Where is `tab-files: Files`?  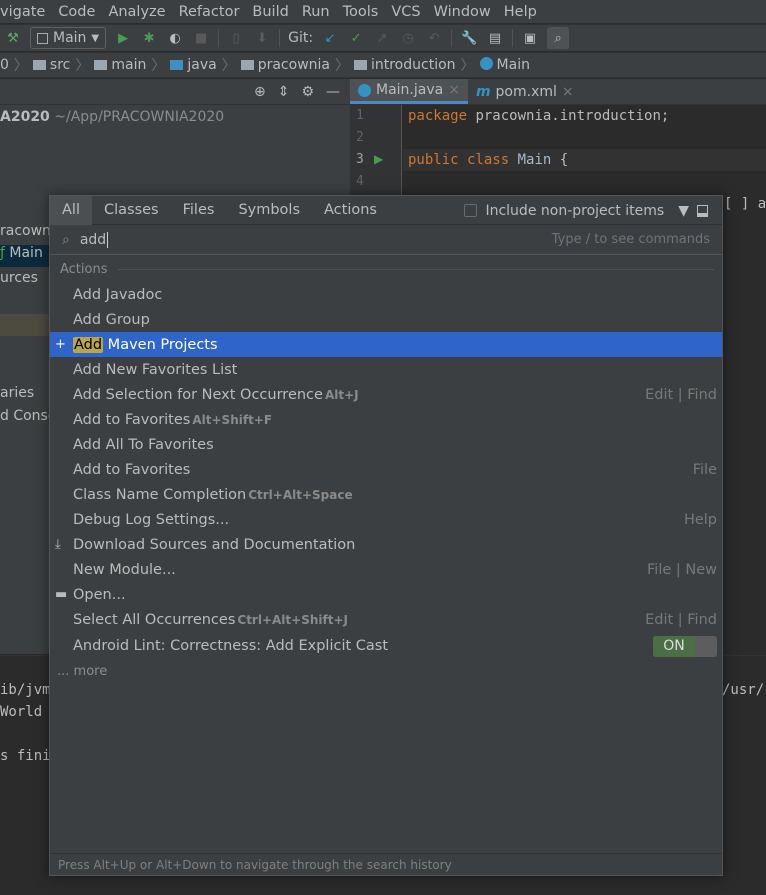 tab-files: Files is located at coordinates (199, 210).